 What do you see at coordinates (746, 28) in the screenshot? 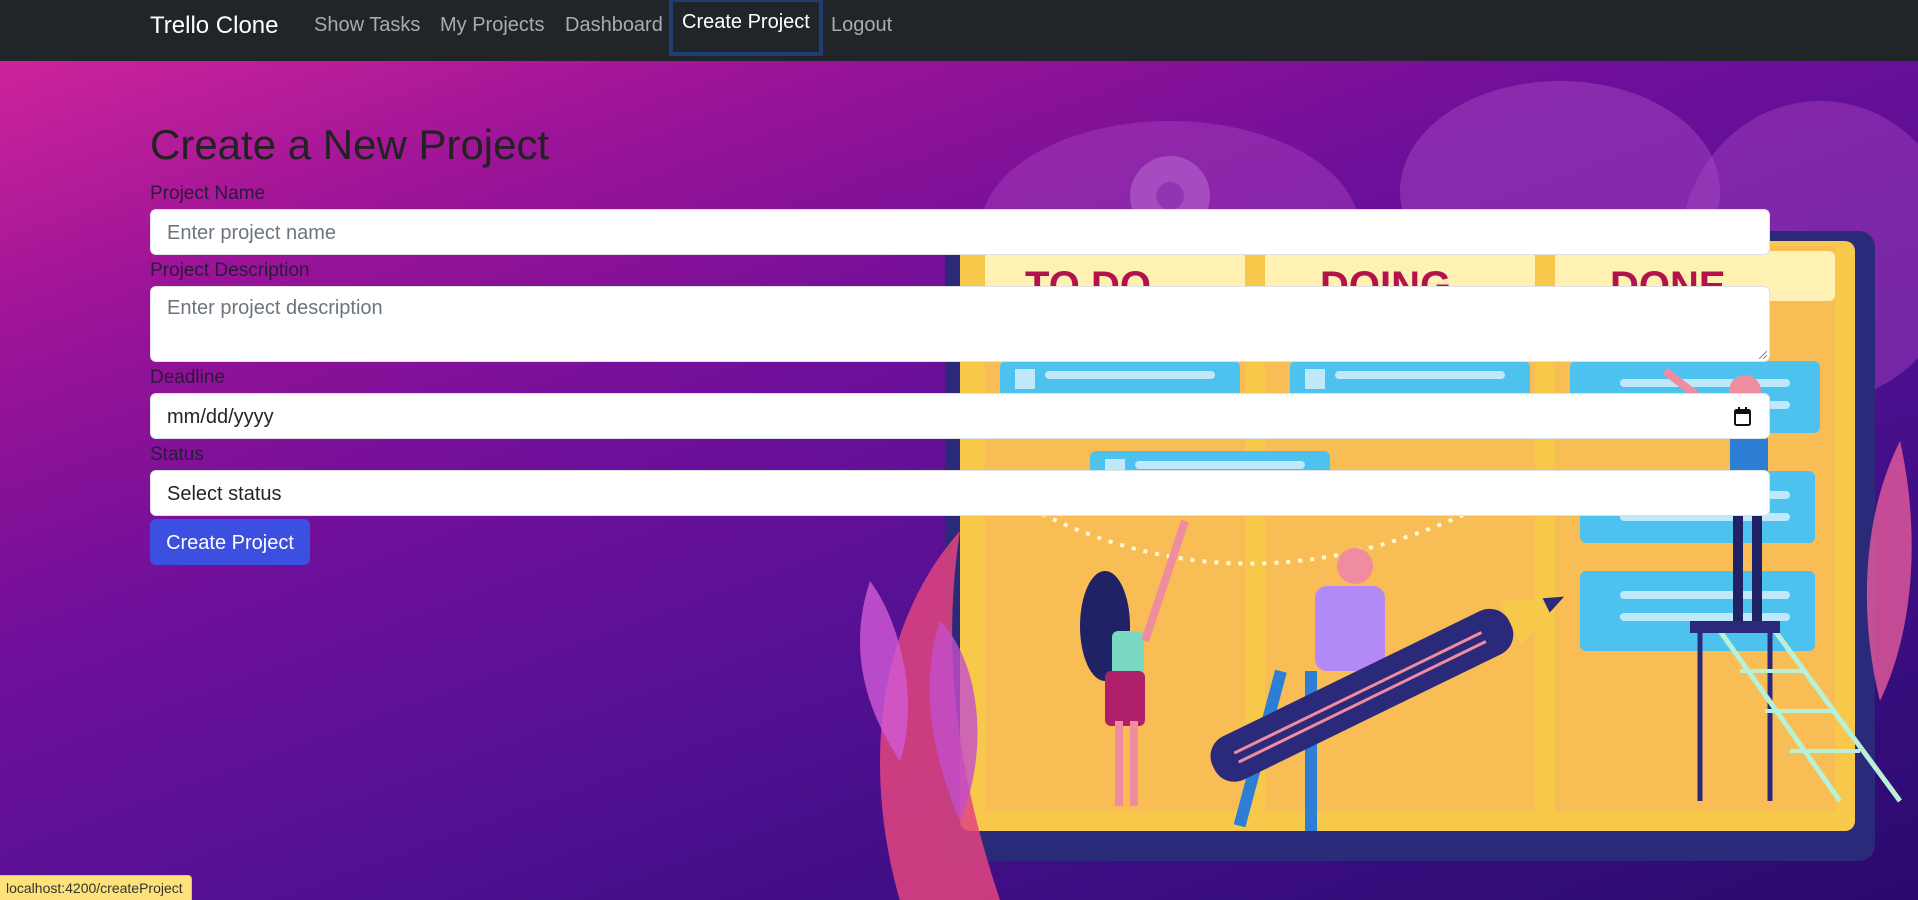
I see `nav-create-project: Create Project` at bounding box center [746, 28].